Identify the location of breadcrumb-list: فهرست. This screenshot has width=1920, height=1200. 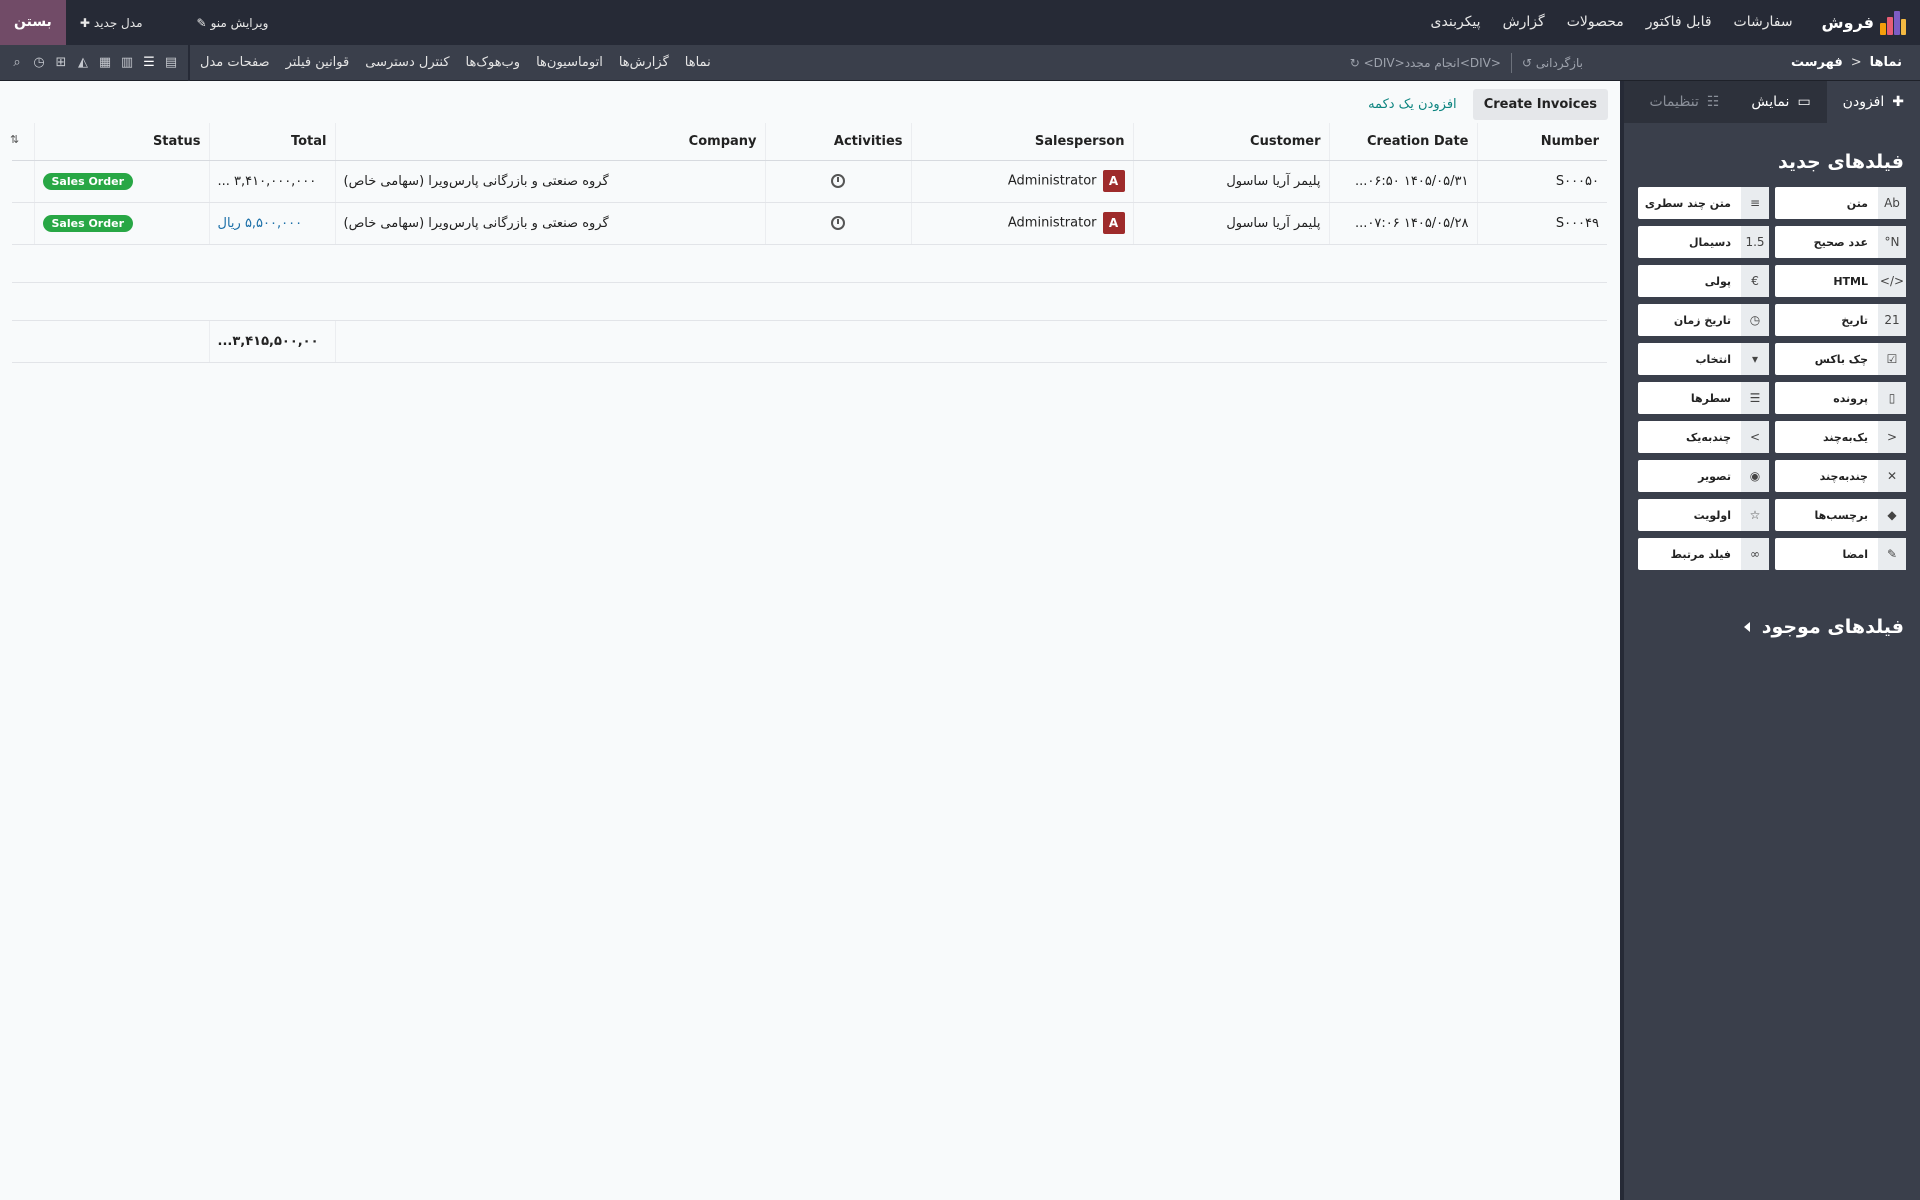
(1816, 62).